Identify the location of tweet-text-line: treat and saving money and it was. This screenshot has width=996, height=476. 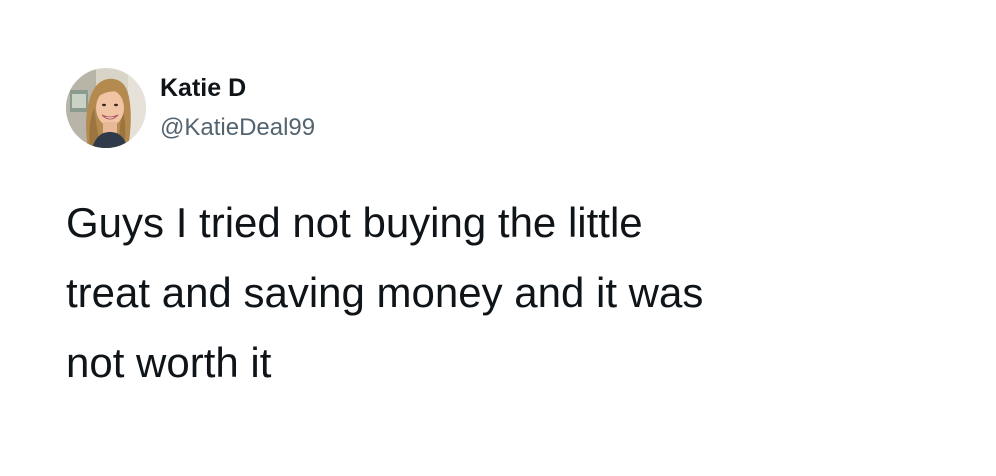
(385, 292).